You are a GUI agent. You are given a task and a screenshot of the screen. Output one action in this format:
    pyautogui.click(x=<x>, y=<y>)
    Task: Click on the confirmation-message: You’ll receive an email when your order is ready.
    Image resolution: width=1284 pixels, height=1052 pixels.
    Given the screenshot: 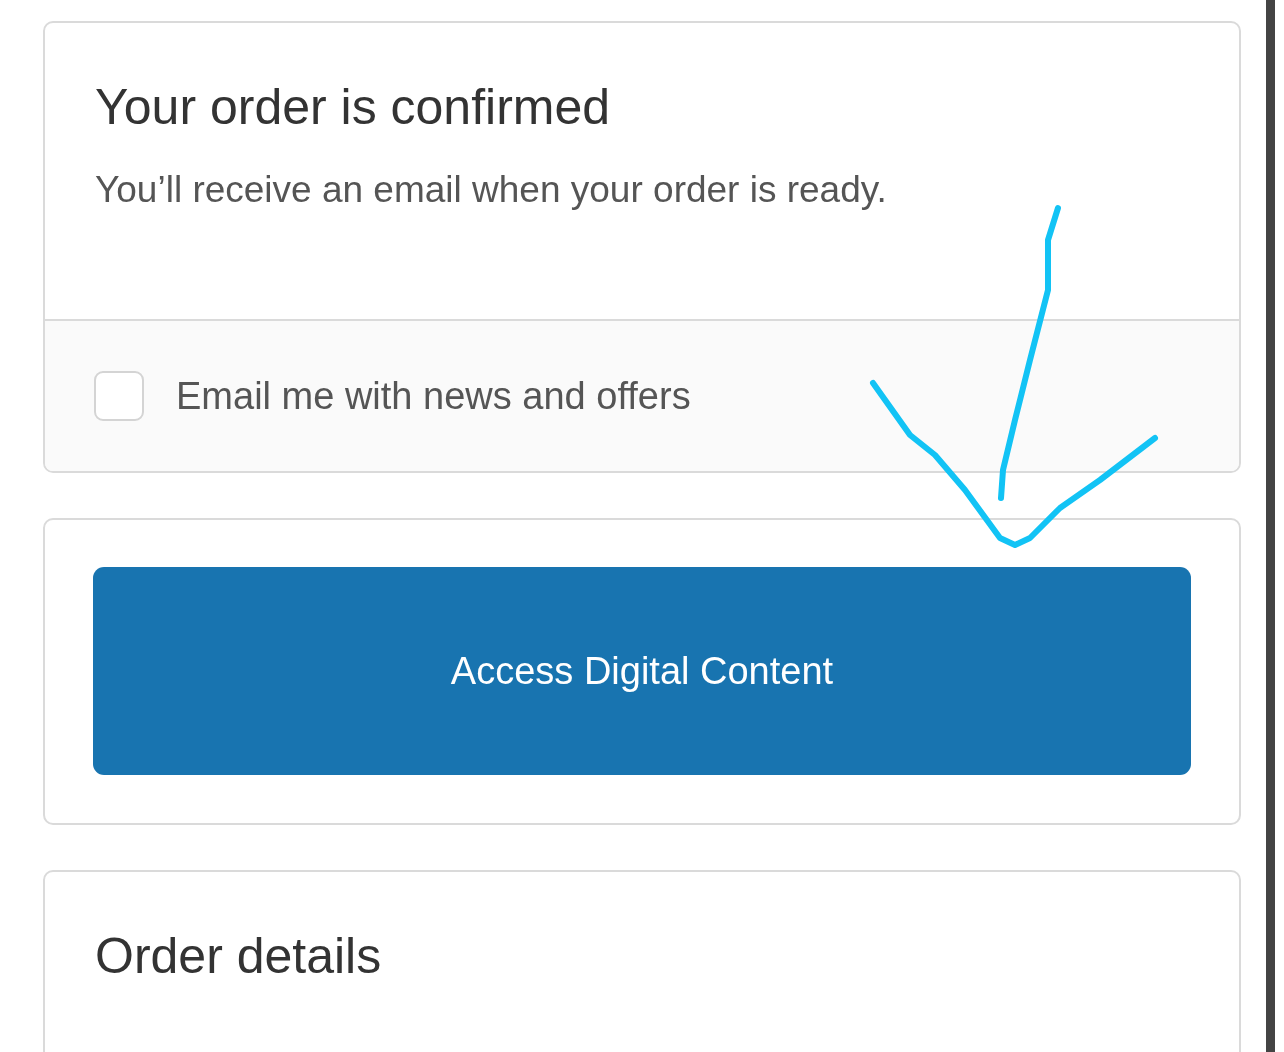 What is the action you would take?
    pyautogui.click(x=491, y=190)
    